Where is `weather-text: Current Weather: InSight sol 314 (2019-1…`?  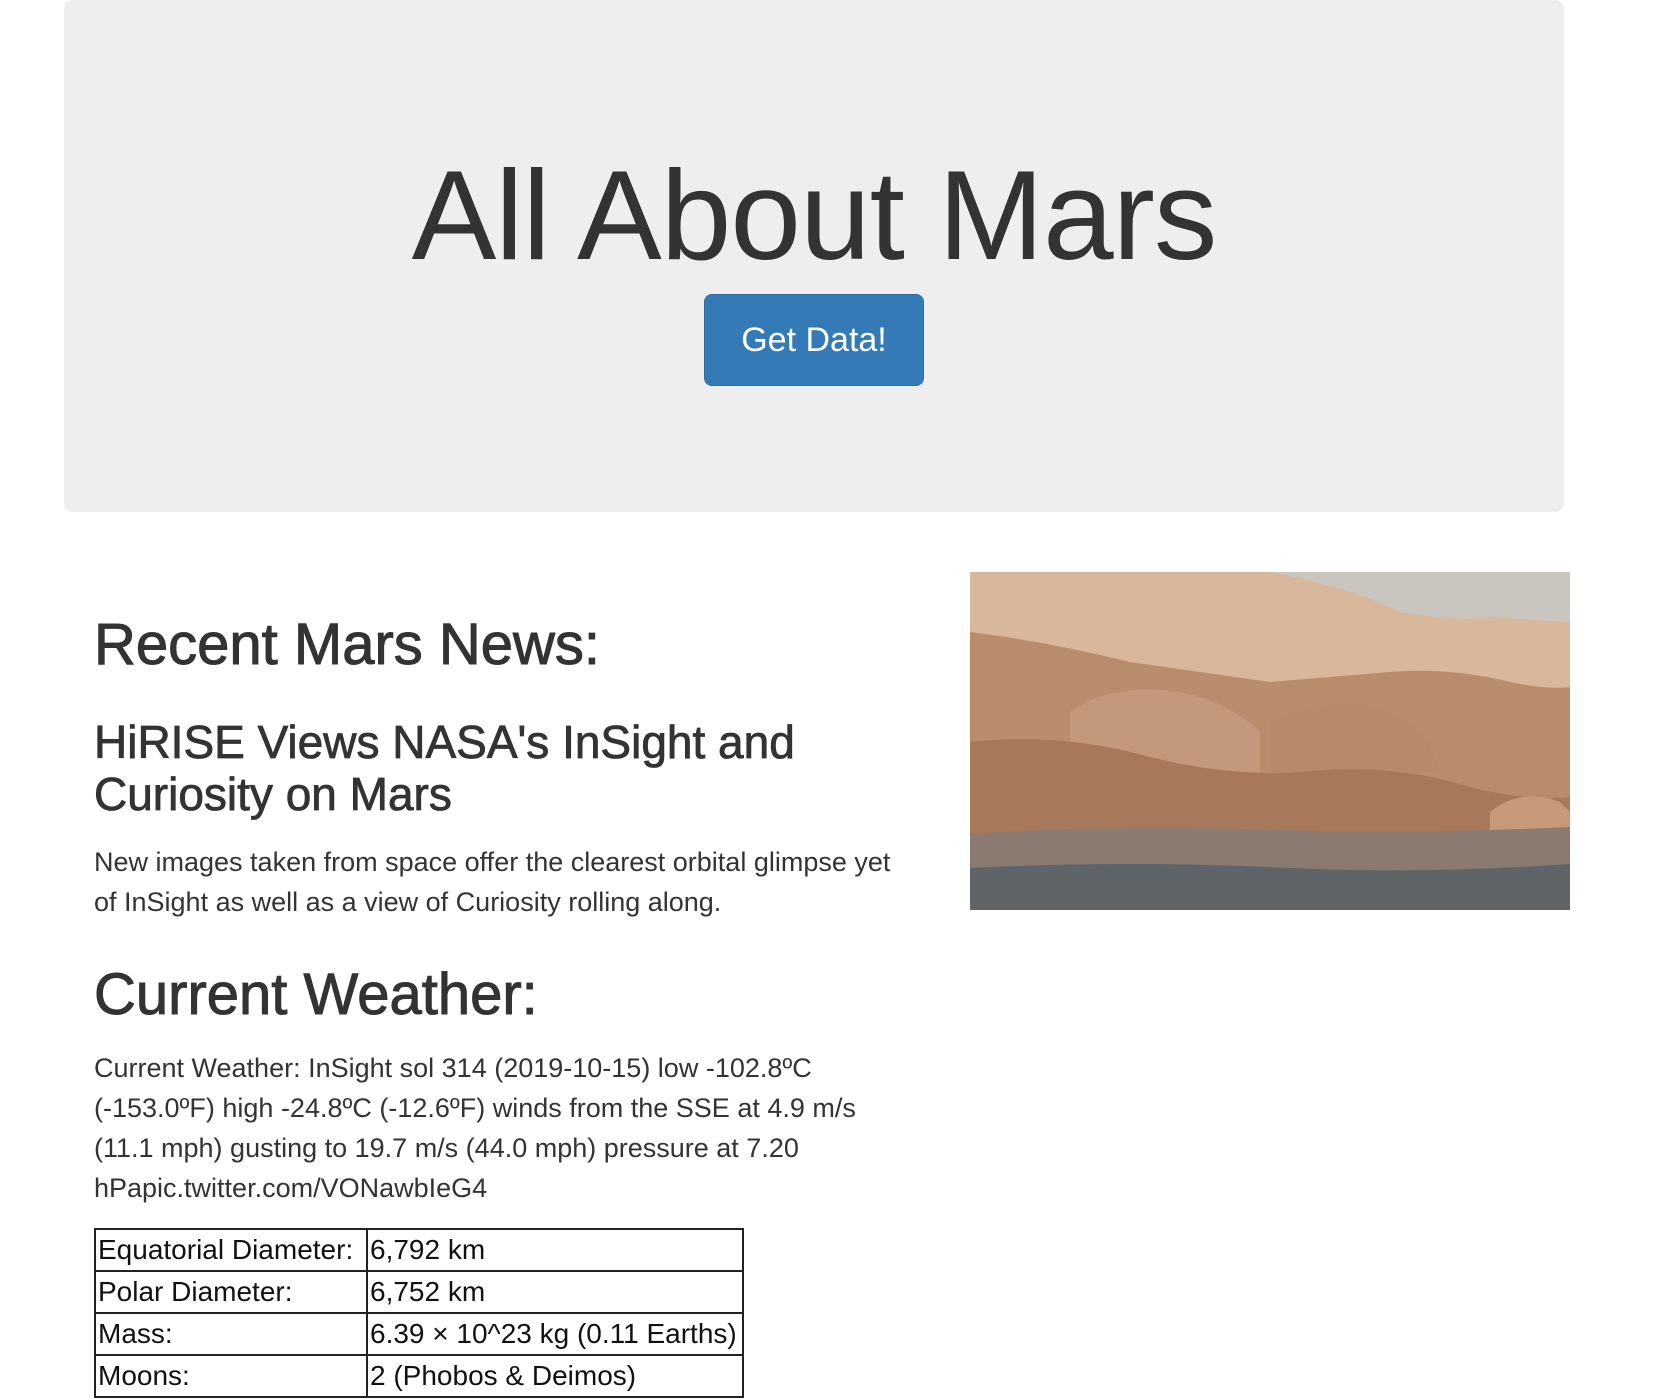 weather-text: Current Weather: InSight sol 314 (2019-1… is located at coordinates (475, 1128).